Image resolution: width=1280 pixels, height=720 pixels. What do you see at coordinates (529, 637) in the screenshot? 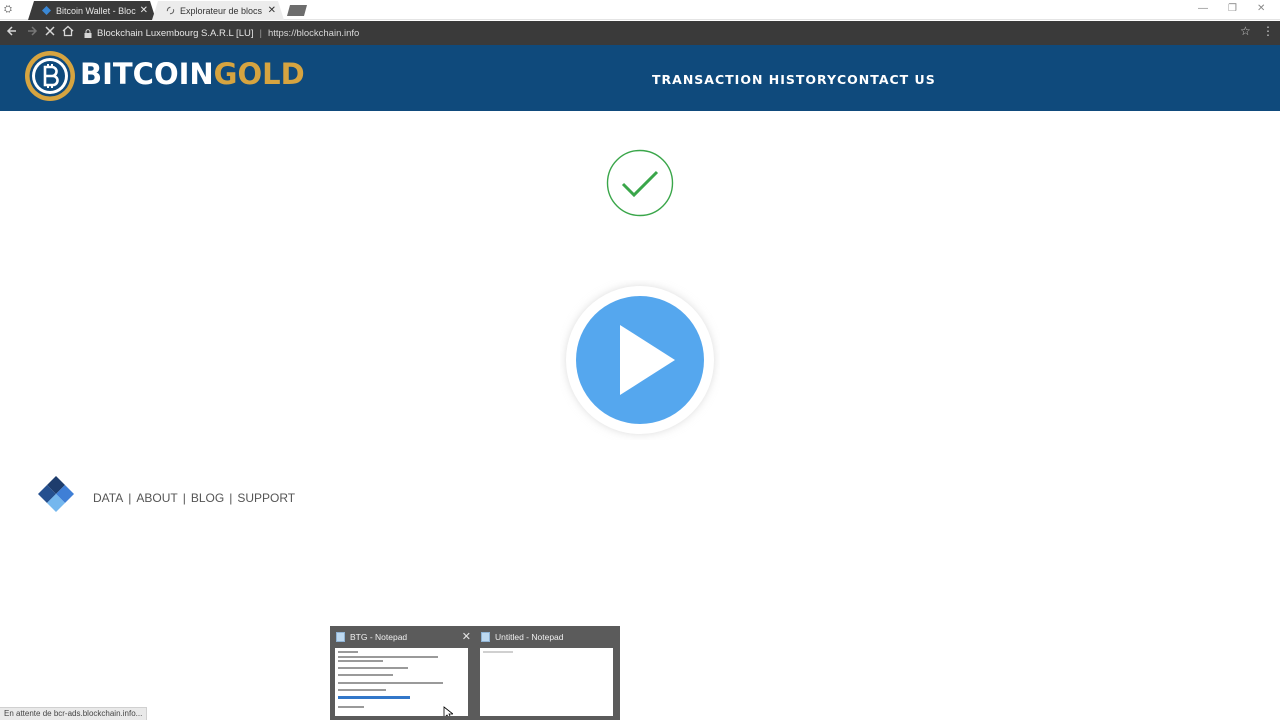
I see `thumbnail-title: Untitled - Notepad` at bounding box center [529, 637].